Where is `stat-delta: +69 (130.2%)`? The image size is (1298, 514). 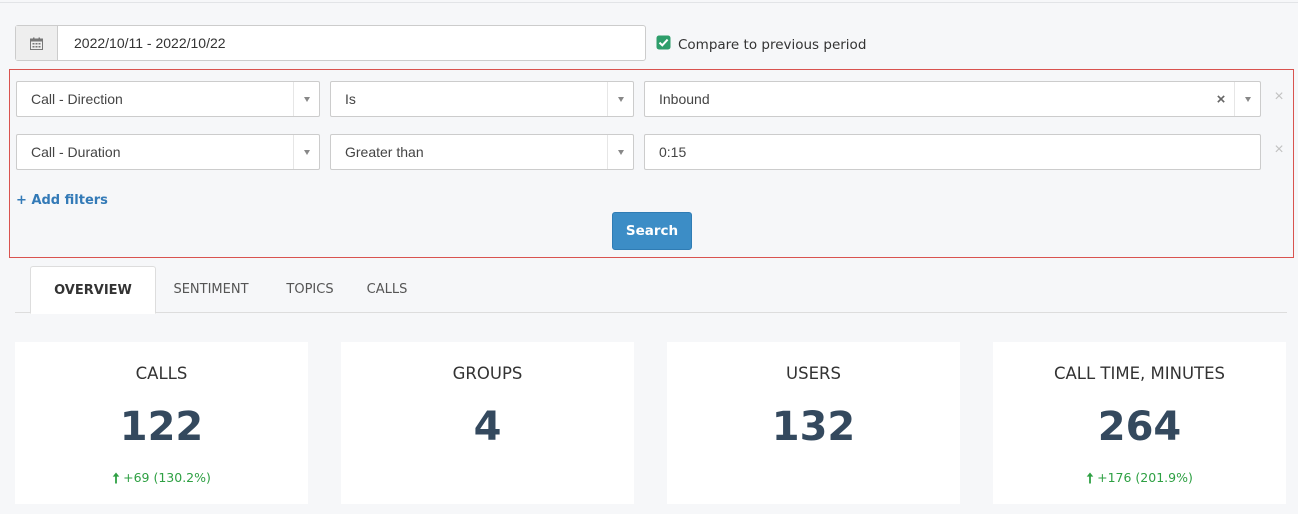
stat-delta: +69 (130.2%) is located at coordinates (161, 477).